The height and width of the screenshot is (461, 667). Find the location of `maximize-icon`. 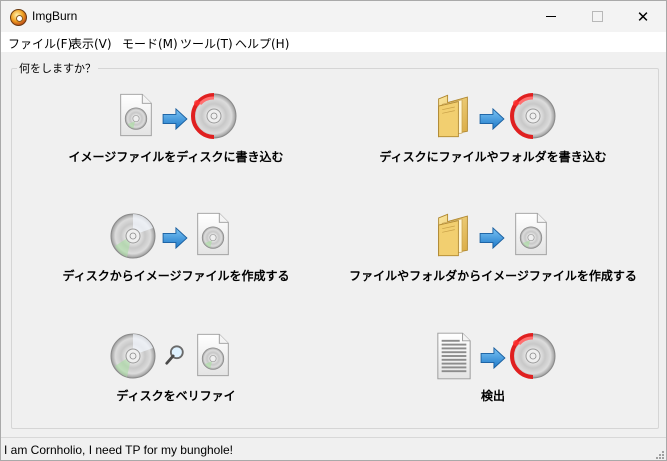

maximize-icon is located at coordinates (597, 16).